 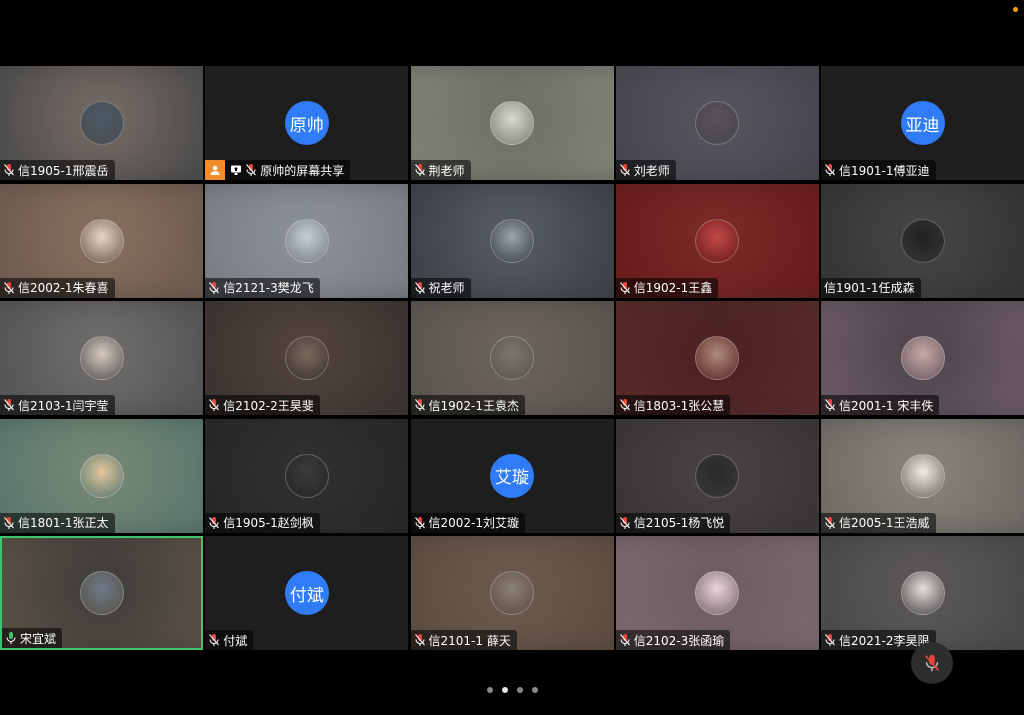 What do you see at coordinates (57, 405) in the screenshot?
I see `participant-label: 信2103-1闫宇莹` at bounding box center [57, 405].